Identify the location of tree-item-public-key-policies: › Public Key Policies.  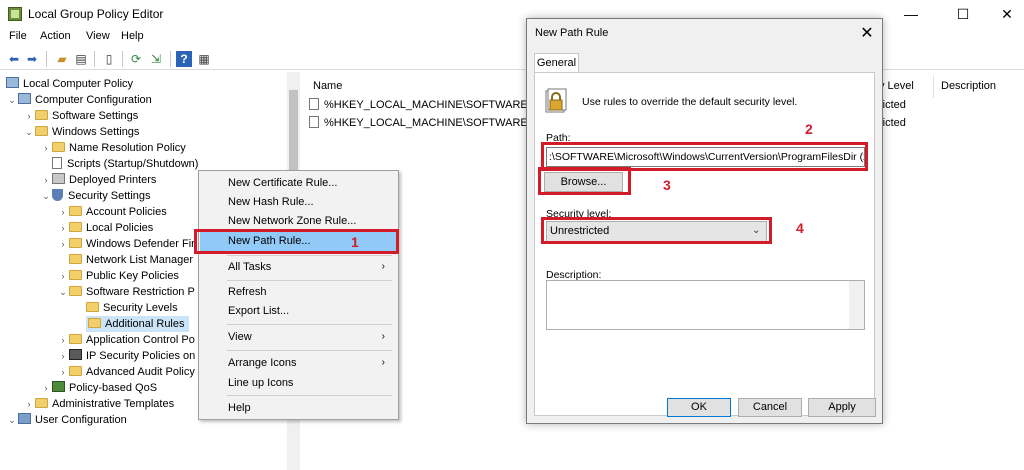
(118, 276).